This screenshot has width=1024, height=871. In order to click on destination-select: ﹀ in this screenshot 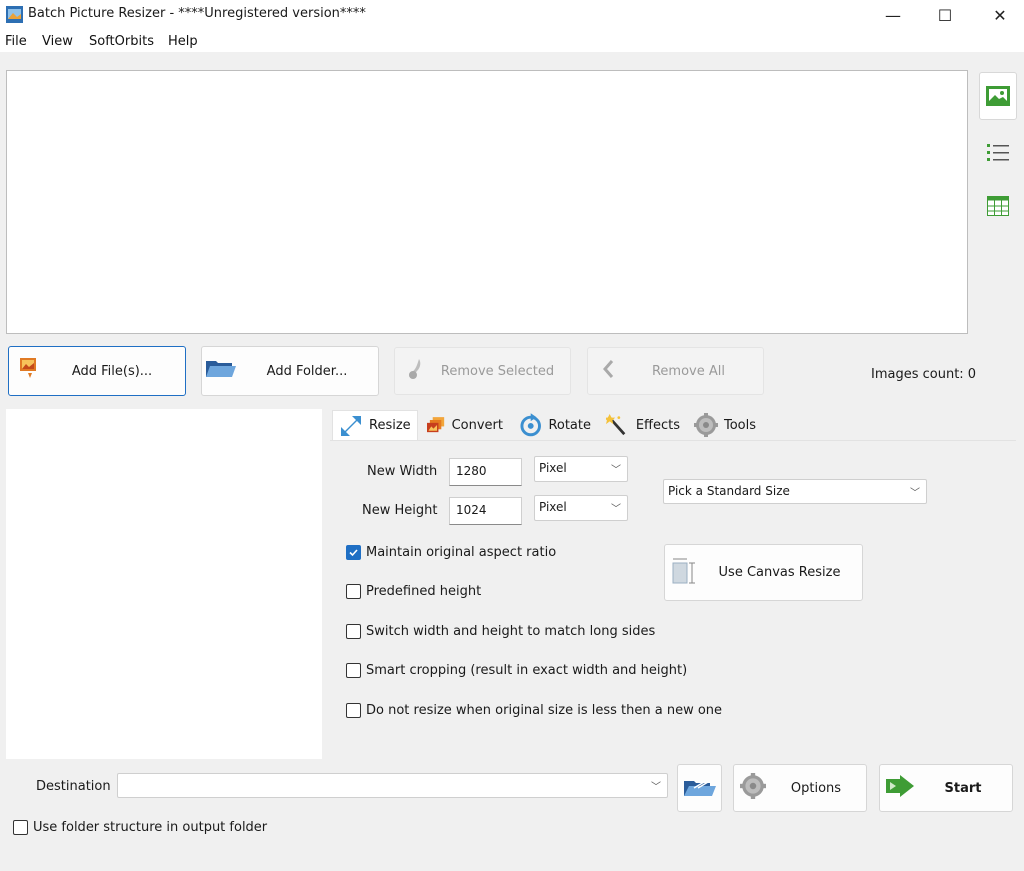, I will do `click(392, 785)`.